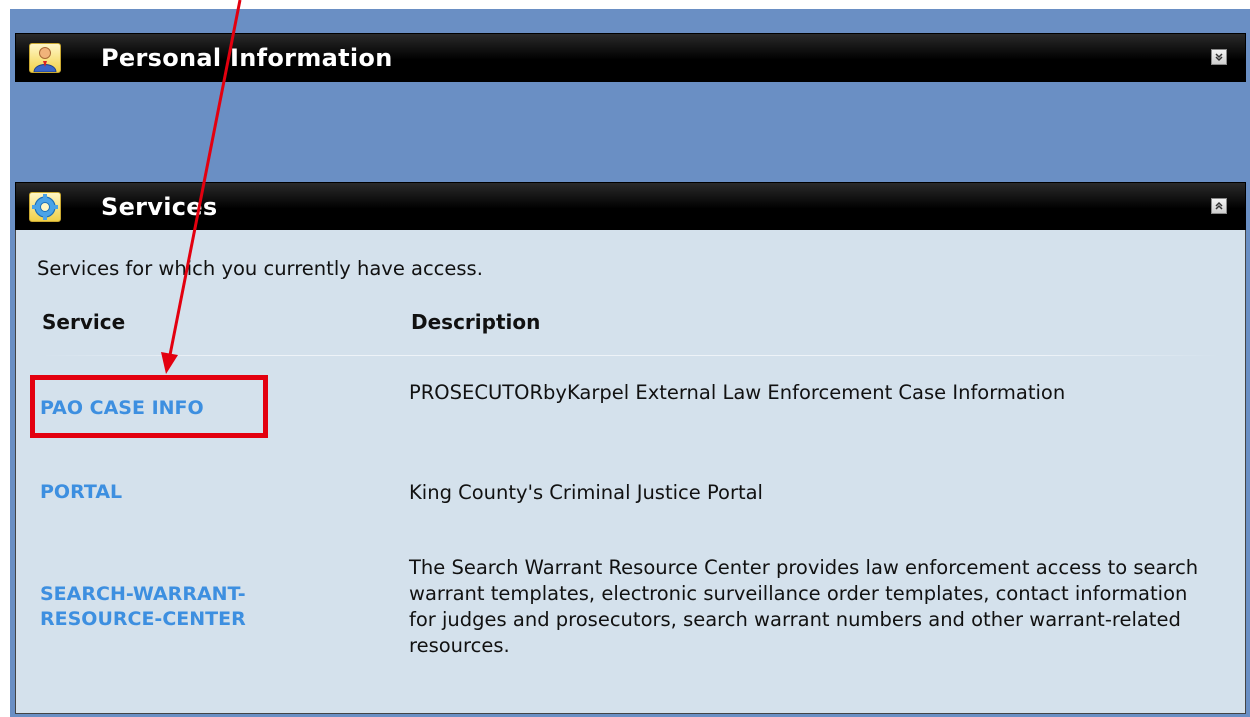  Describe the element at coordinates (201, 187) in the screenshot. I see `annotation-arrow` at that location.